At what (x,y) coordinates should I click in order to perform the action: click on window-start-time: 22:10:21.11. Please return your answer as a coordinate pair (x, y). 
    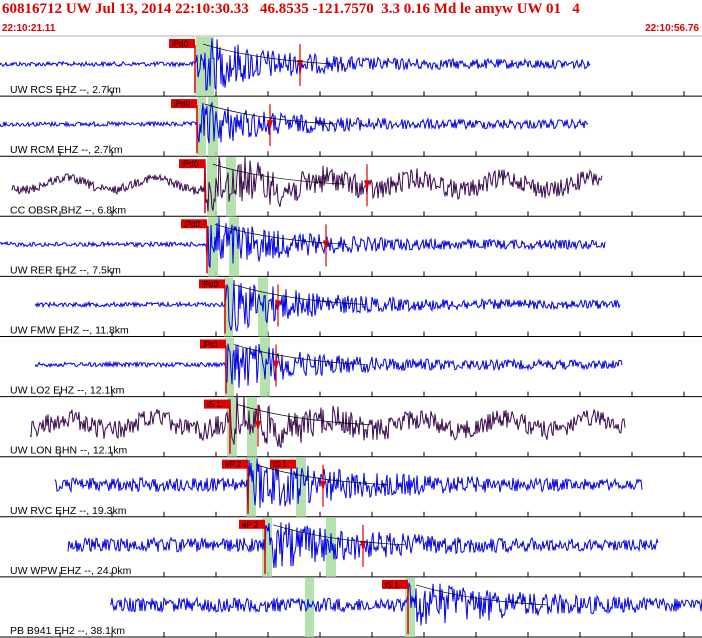
    Looking at the image, I should click on (29, 28).